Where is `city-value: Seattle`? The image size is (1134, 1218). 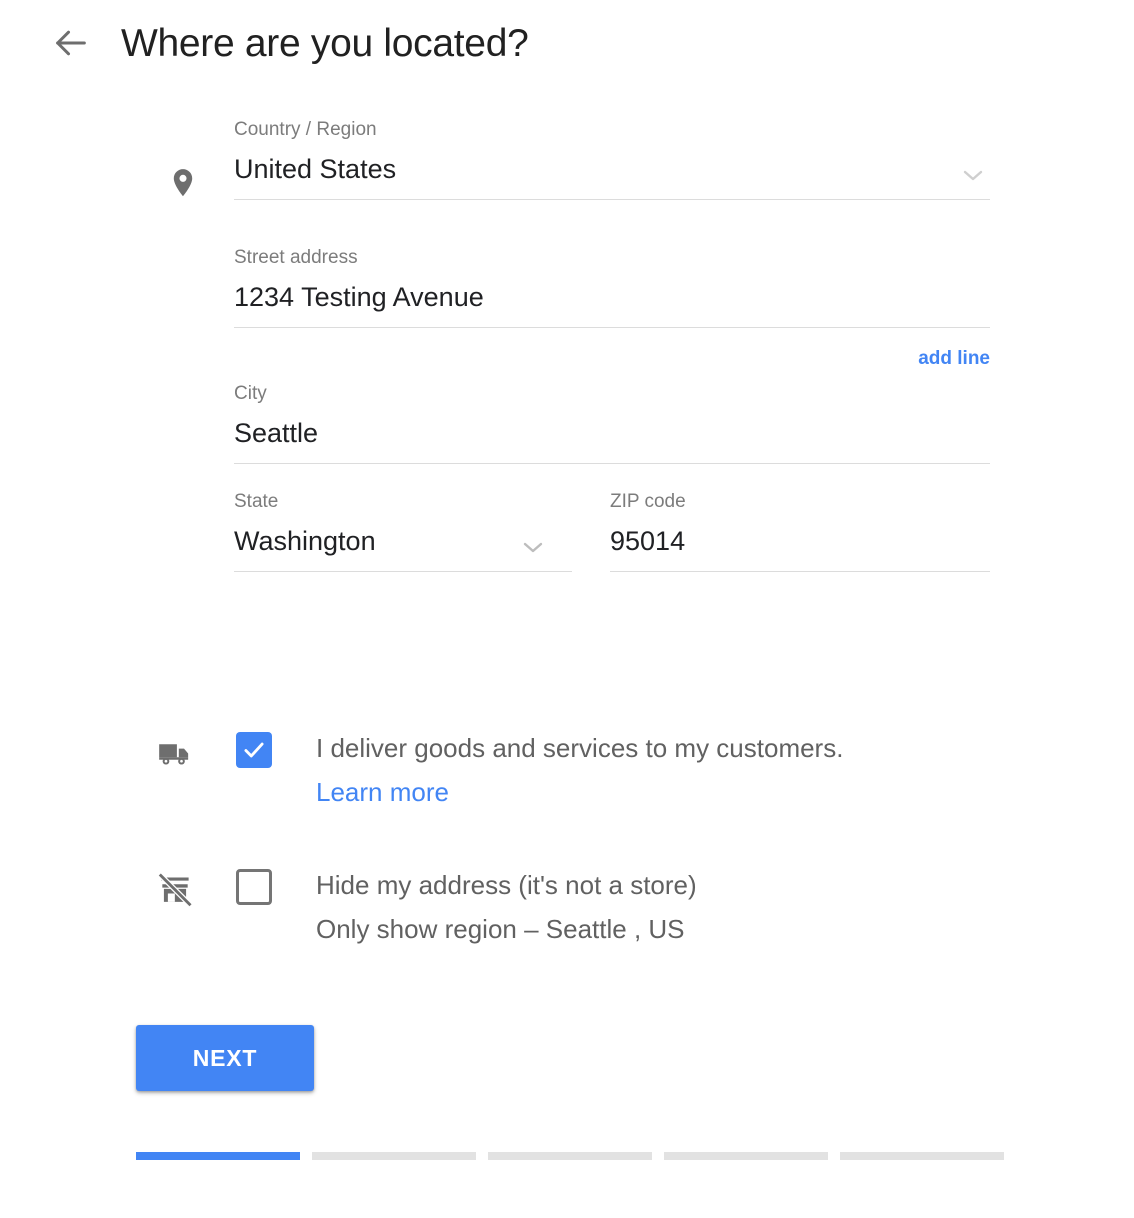
city-value: Seattle is located at coordinates (612, 438).